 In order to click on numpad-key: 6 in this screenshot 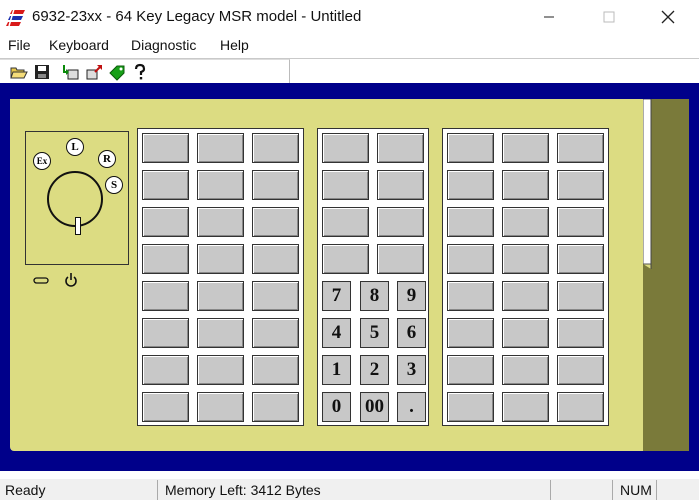, I will do `click(411, 333)`.